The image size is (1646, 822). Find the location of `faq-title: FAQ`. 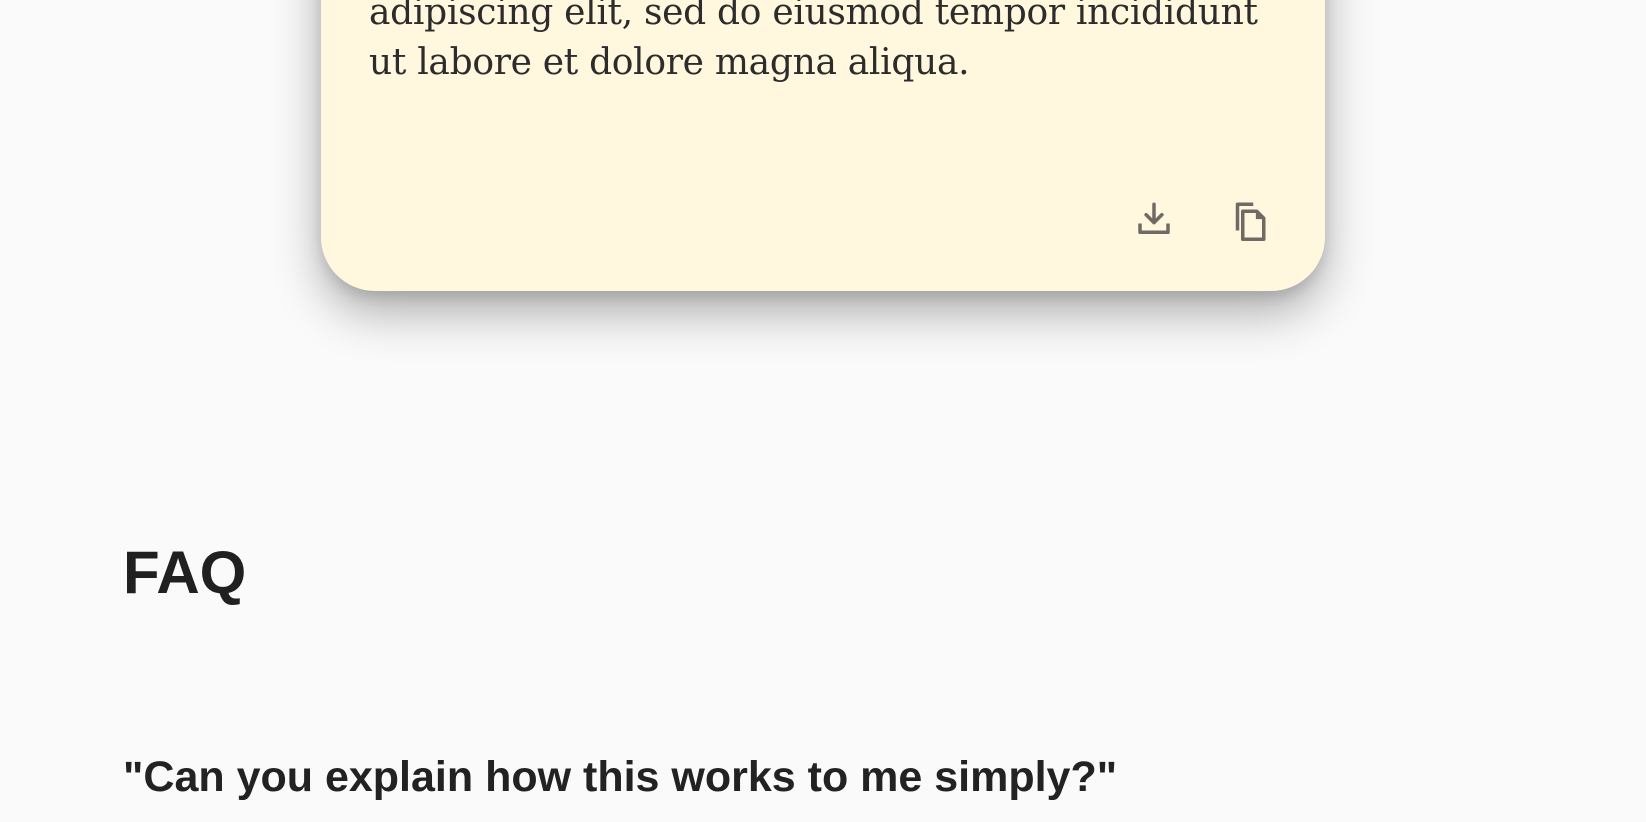

faq-title: FAQ is located at coordinates (185, 572).